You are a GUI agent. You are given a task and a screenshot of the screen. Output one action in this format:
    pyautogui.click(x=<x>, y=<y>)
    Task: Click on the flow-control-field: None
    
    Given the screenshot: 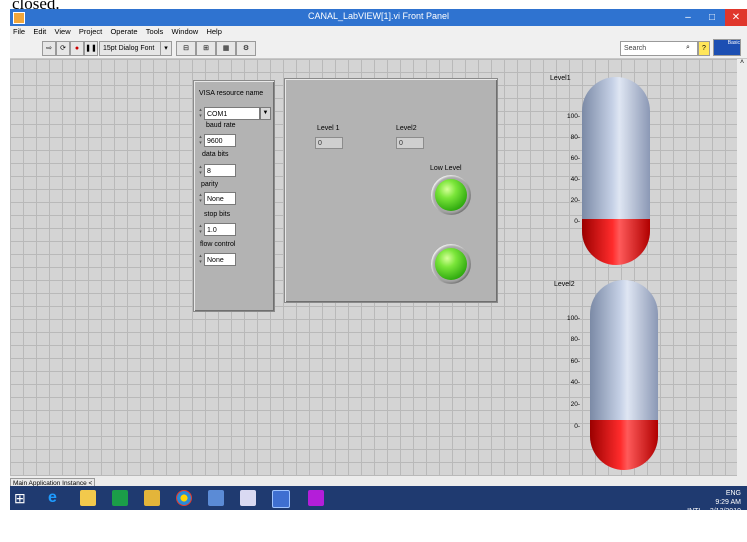 What is the action you would take?
    pyautogui.click(x=220, y=259)
    